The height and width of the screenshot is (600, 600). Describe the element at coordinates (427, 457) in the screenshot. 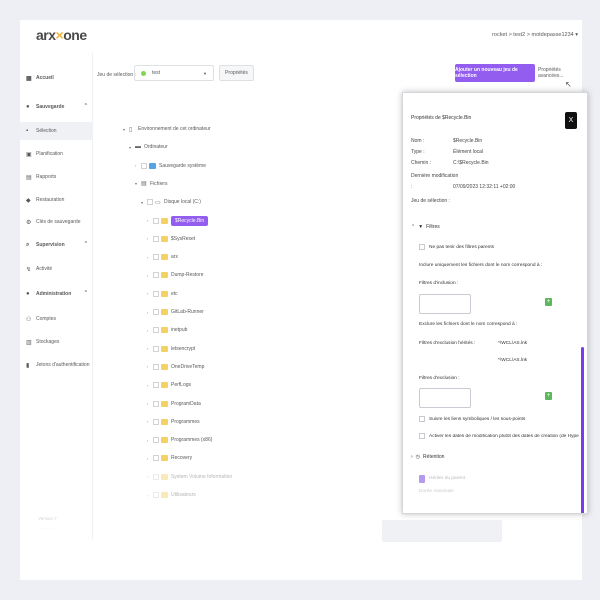

I see `retention-section-toggle: › ◷ Rétention` at that location.